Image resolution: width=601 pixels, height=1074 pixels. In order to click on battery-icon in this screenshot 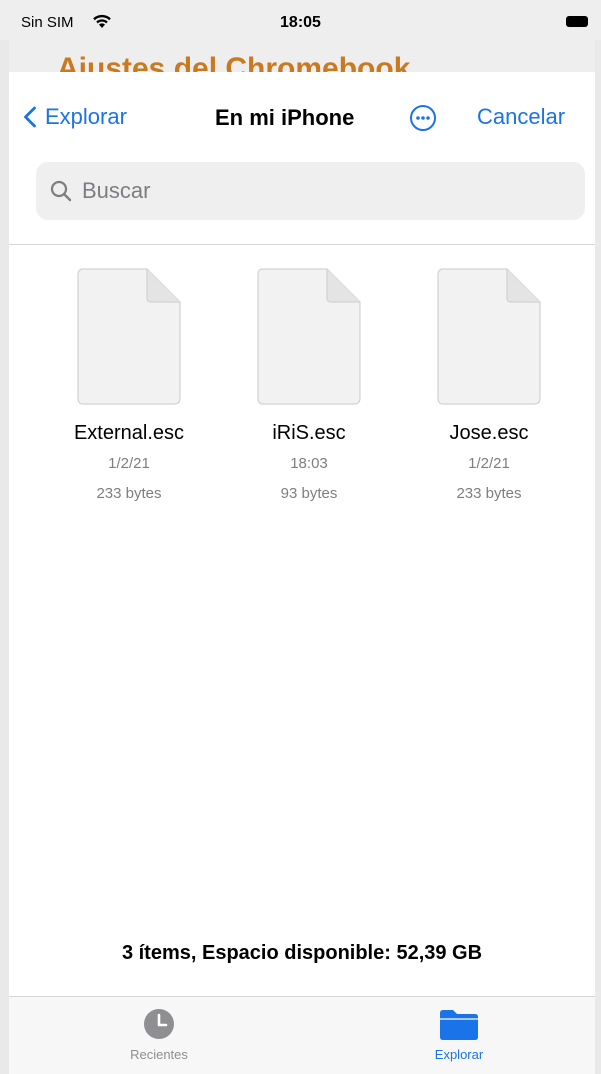, I will do `click(577, 21)`.